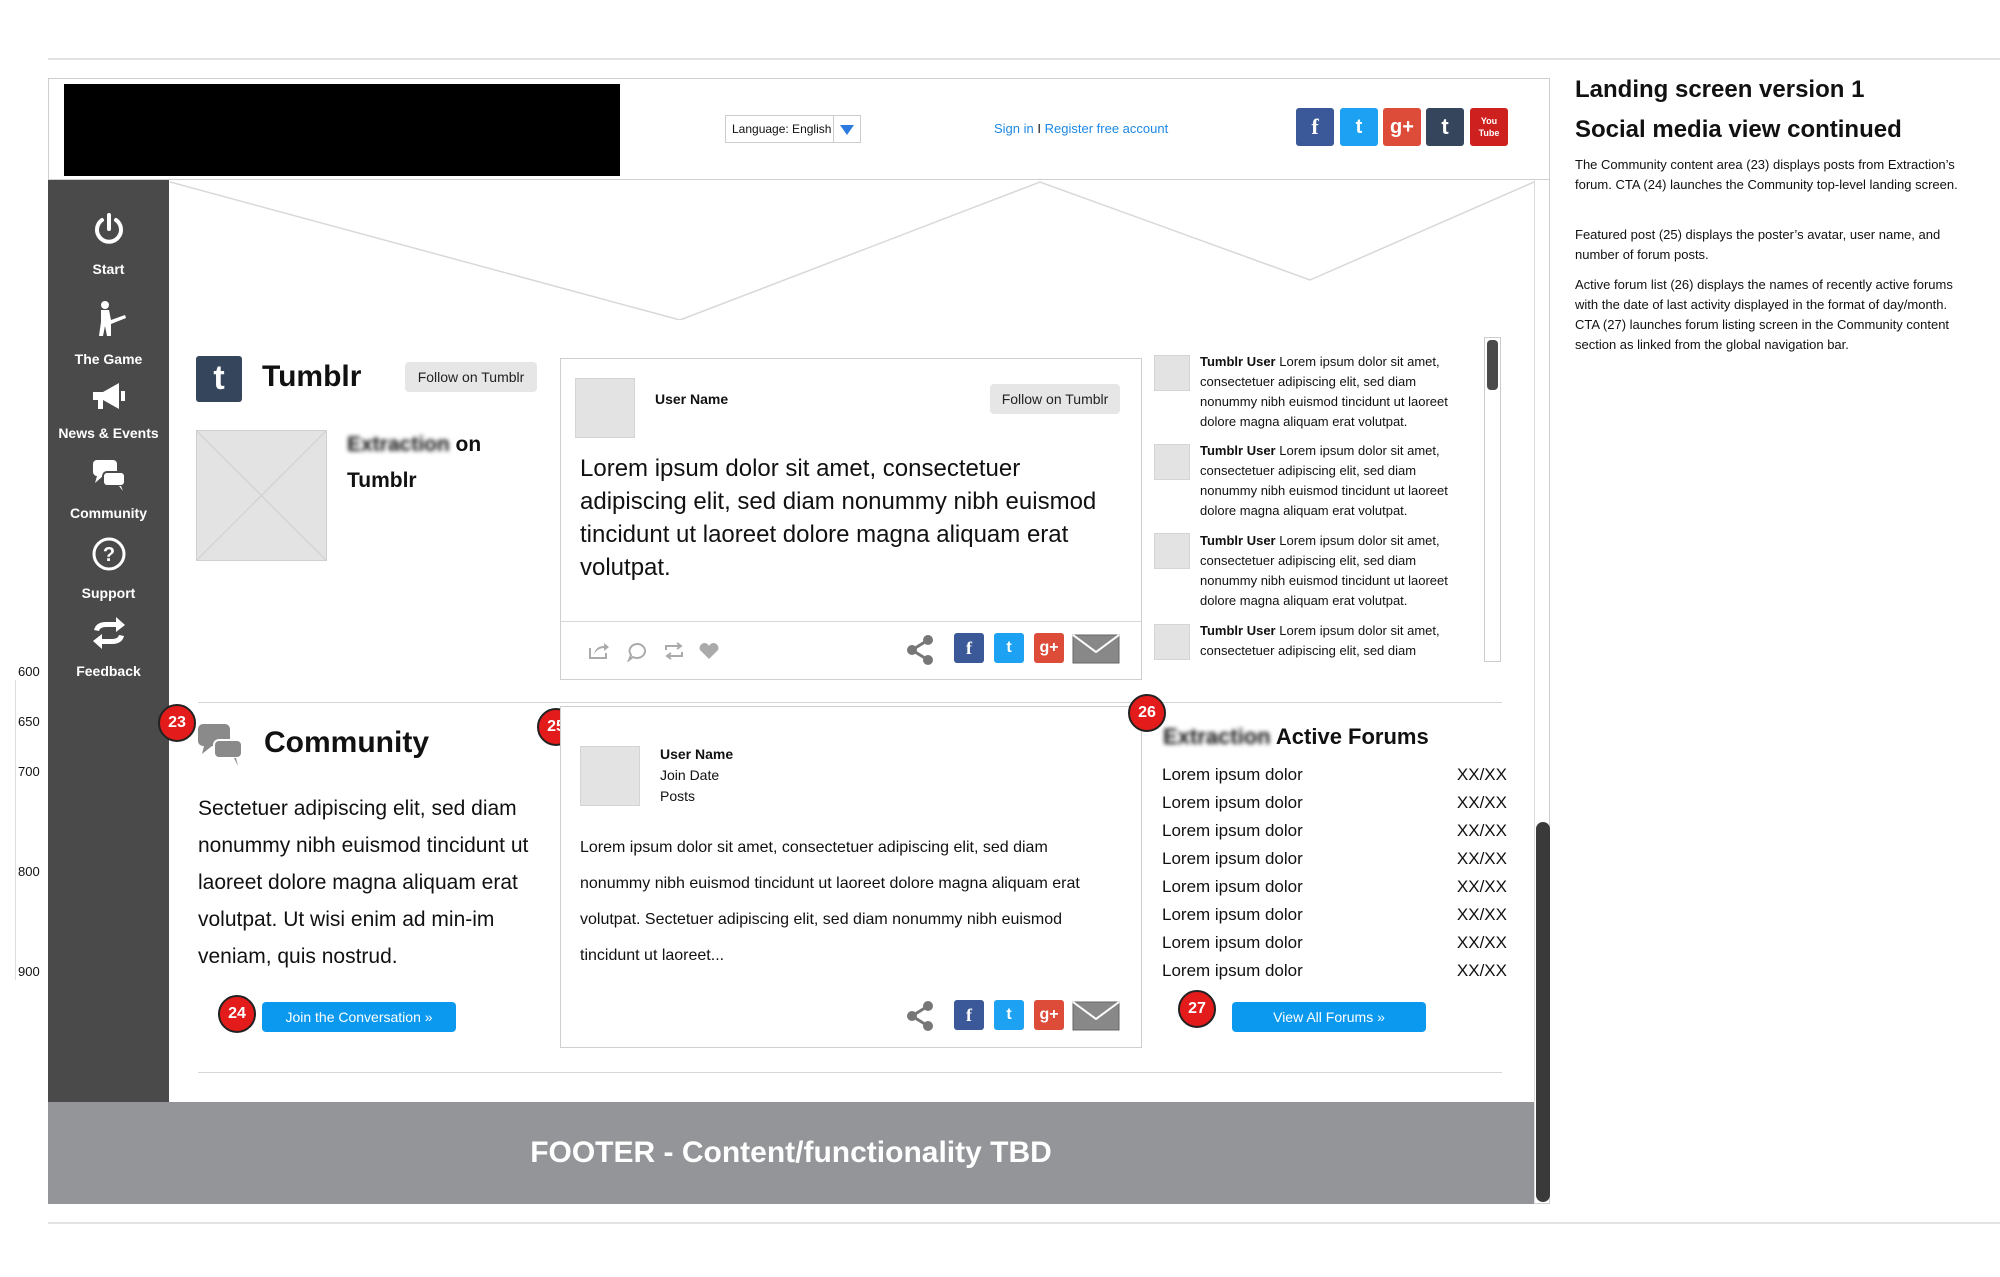 This screenshot has height=1277, width=2000. I want to click on ruler-tick: 650, so click(29, 721).